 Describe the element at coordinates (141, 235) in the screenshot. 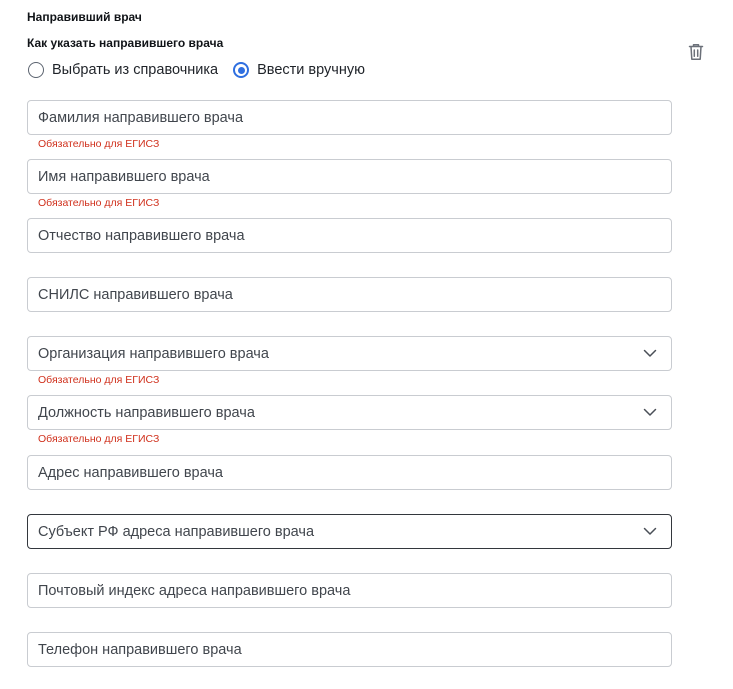

I see `field-placeholder: Отчество направившего врача` at that location.